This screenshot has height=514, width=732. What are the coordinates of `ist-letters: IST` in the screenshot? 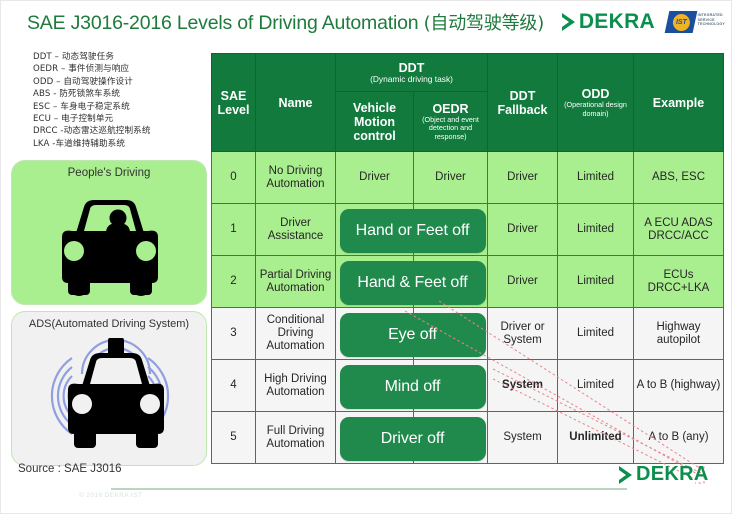 It's located at (681, 22).